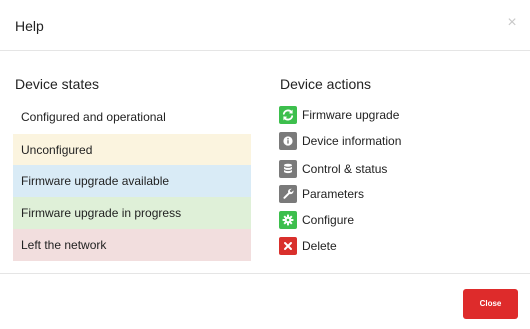 The width and height of the screenshot is (530, 329). What do you see at coordinates (132, 181) in the screenshot?
I see `state-firmware-upgrade-available: Firmware upgrade available` at bounding box center [132, 181].